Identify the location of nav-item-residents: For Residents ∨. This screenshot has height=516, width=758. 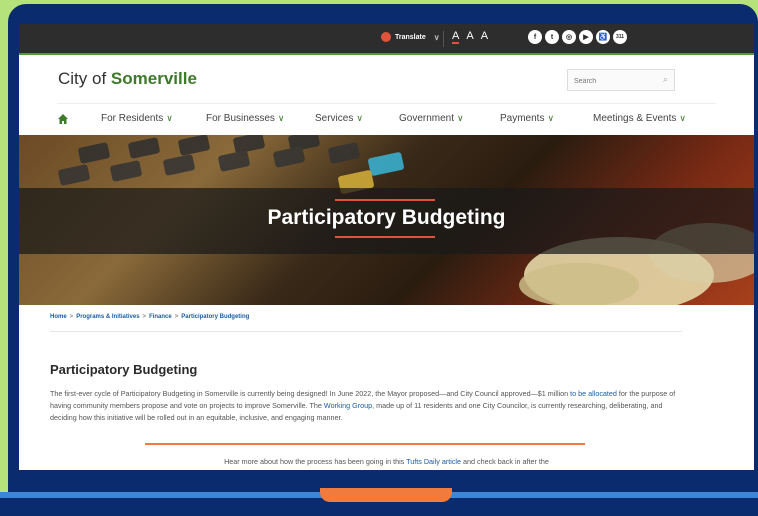
(137, 118).